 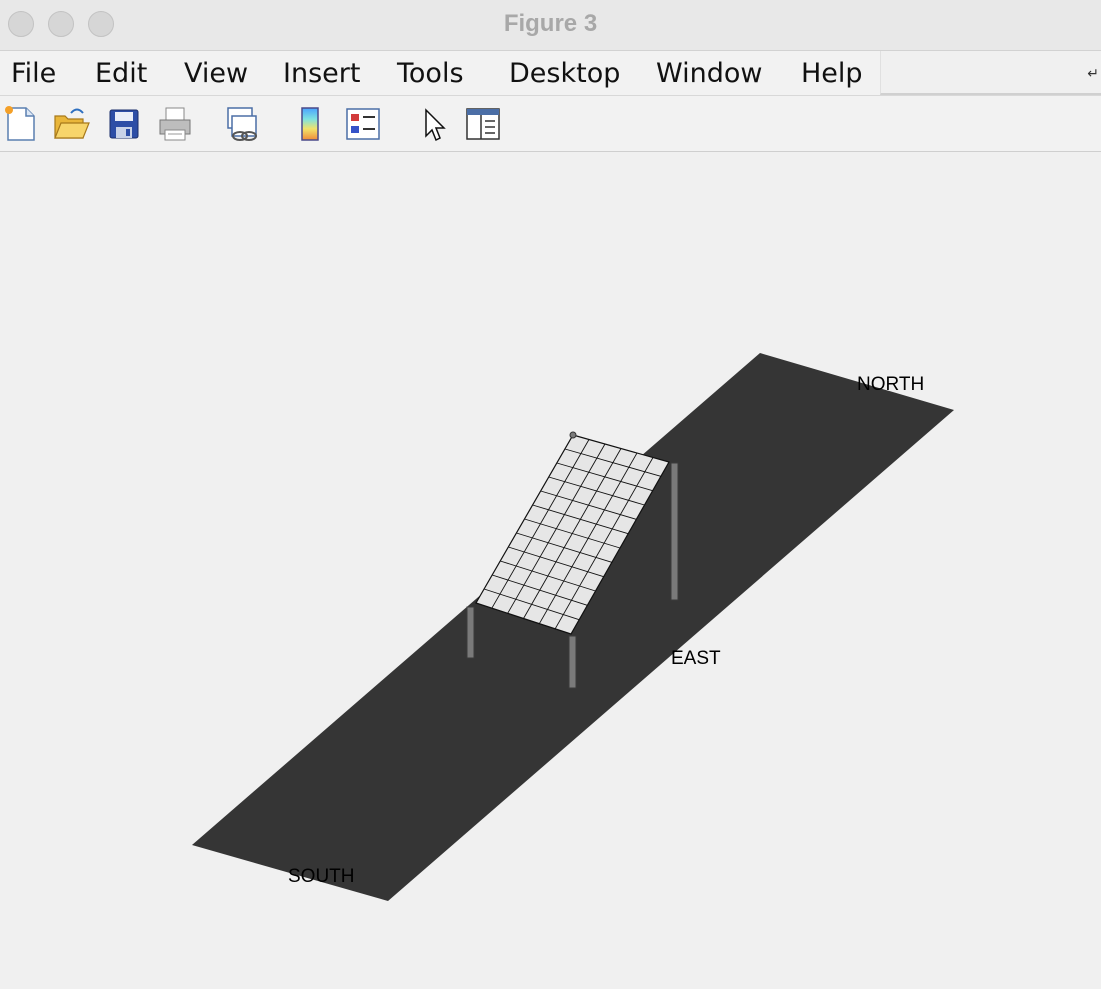 What do you see at coordinates (71, 124) in the screenshot?
I see `open-file-icon` at bounding box center [71, 124].